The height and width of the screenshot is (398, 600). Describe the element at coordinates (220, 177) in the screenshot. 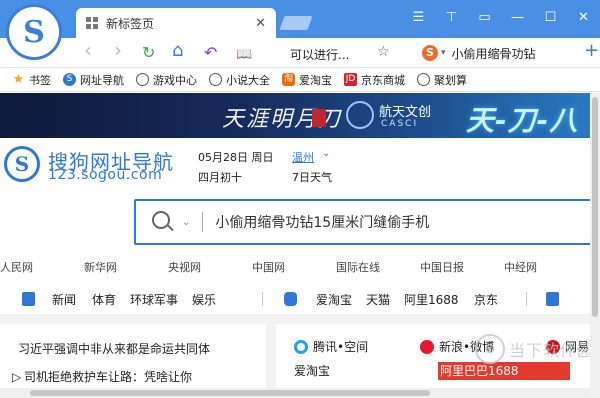

I see `lunar-date-text: 四月初十` at that location.